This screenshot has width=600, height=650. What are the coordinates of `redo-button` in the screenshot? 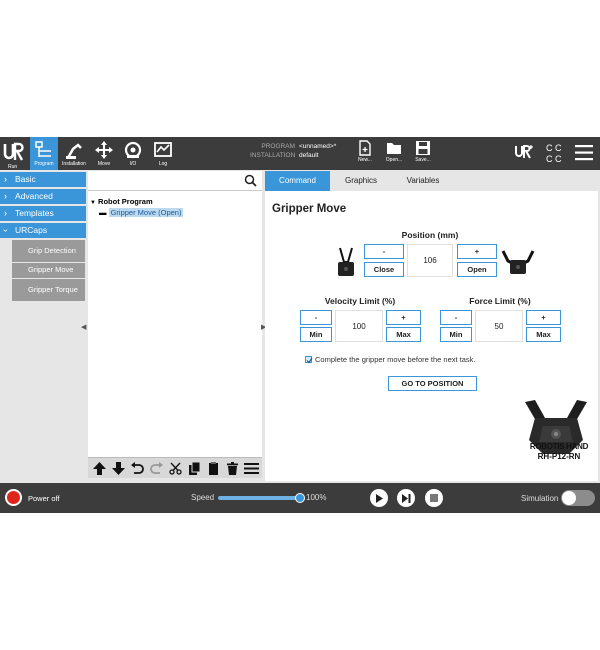 It's located at (156, 468).